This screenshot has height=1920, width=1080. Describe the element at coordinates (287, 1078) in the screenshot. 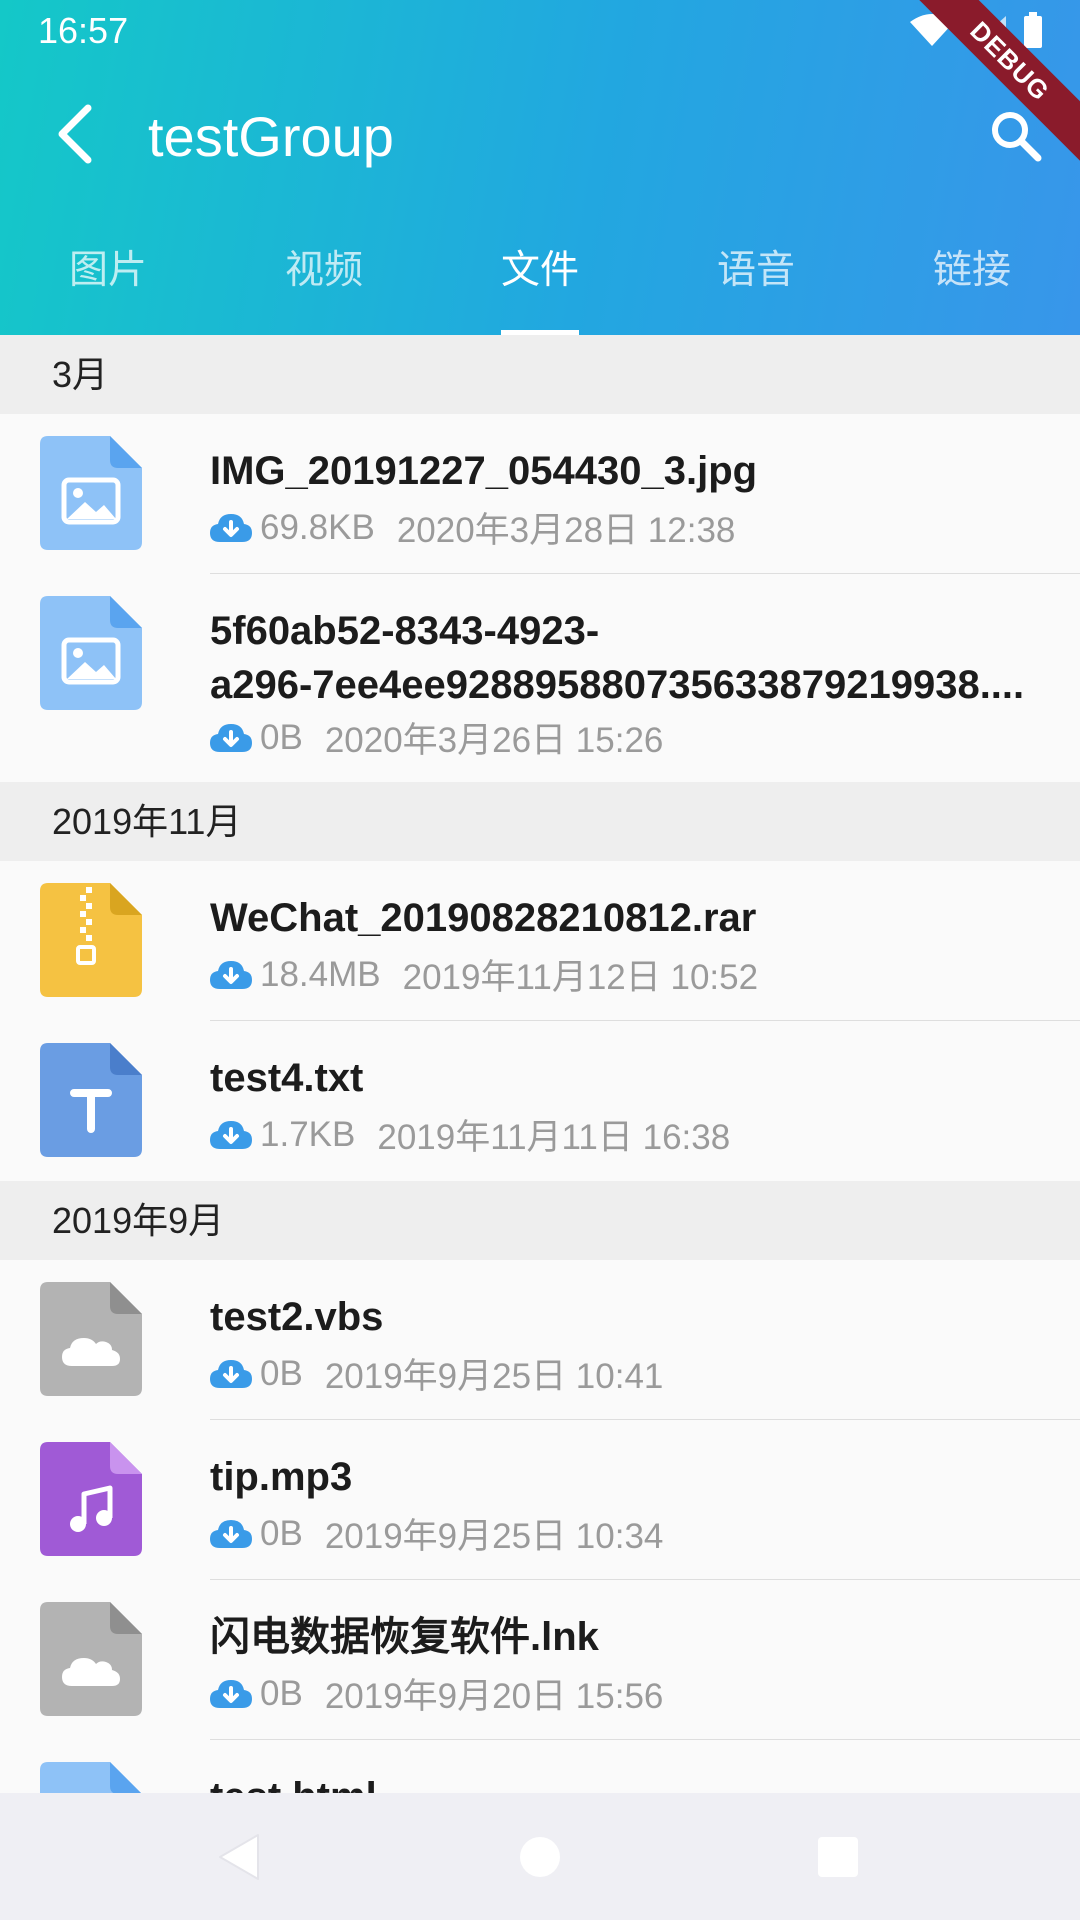

I see `file-name: test4.txt` at that location.